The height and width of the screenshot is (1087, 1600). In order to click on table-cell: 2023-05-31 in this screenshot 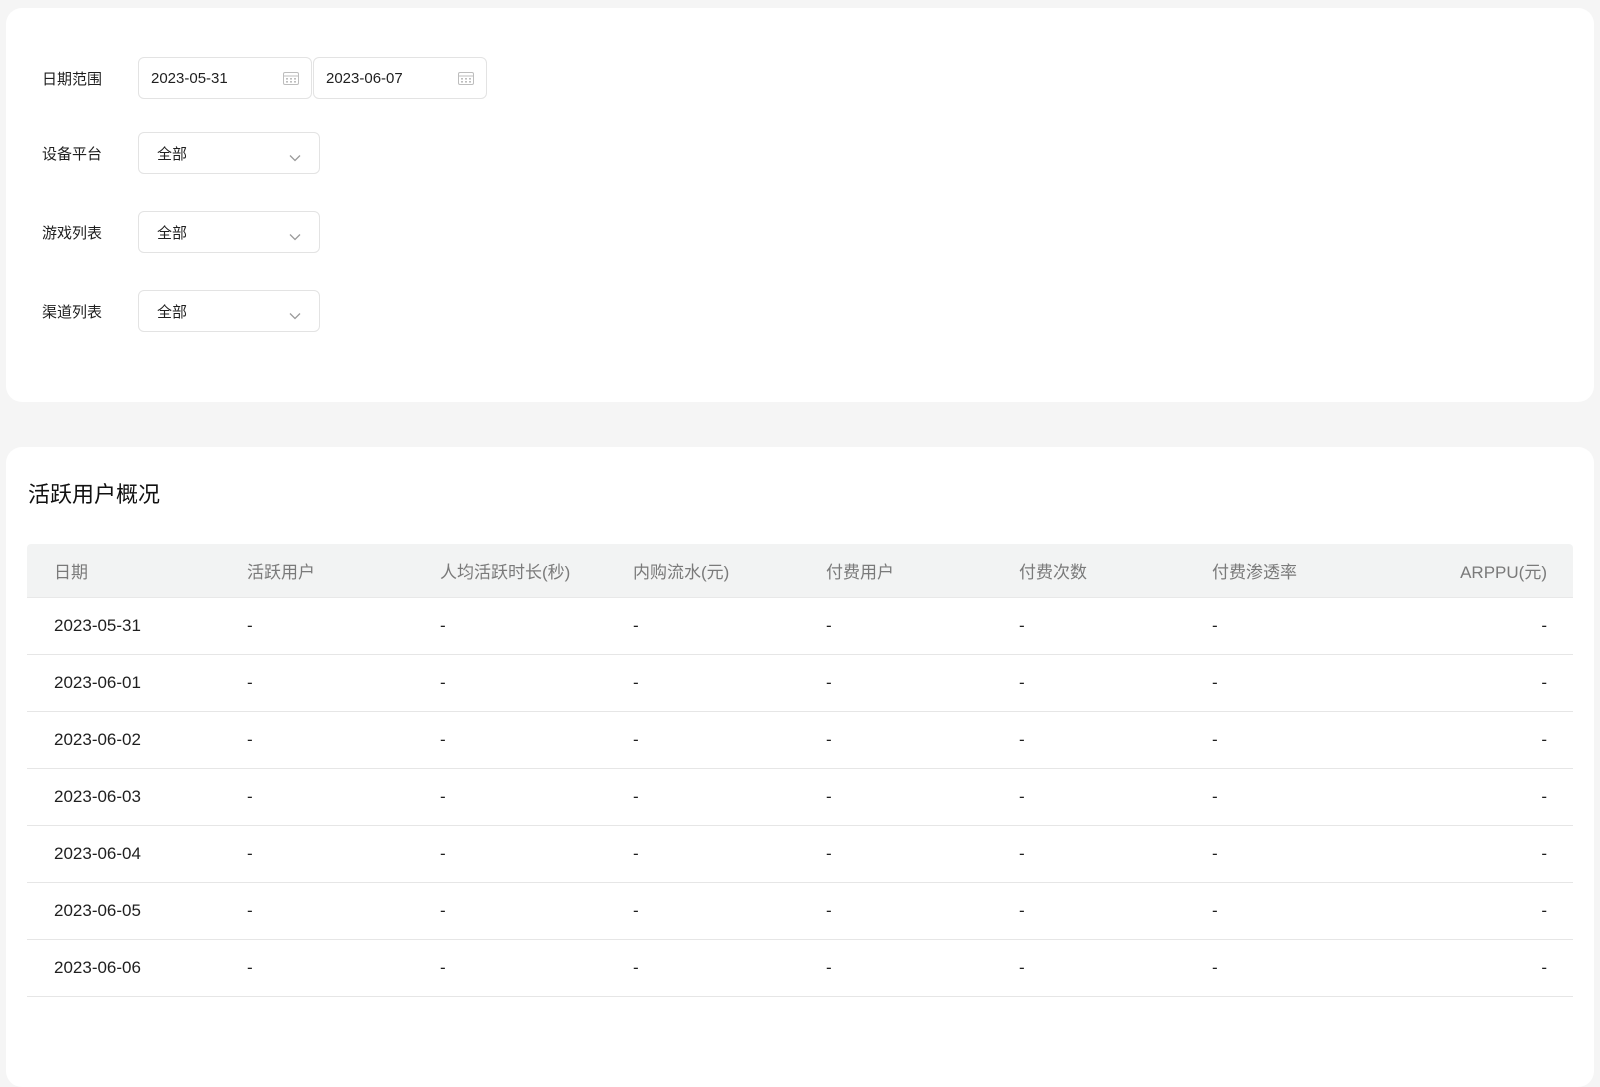, I will do `click(97, 625)`.